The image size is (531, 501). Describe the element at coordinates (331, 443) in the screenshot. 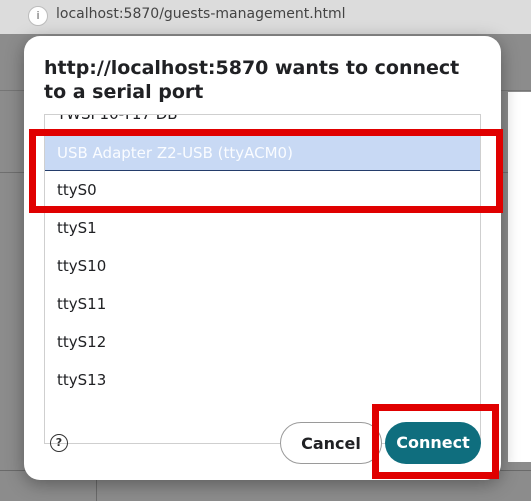

I see `cancel-button: Cancel` at that location.